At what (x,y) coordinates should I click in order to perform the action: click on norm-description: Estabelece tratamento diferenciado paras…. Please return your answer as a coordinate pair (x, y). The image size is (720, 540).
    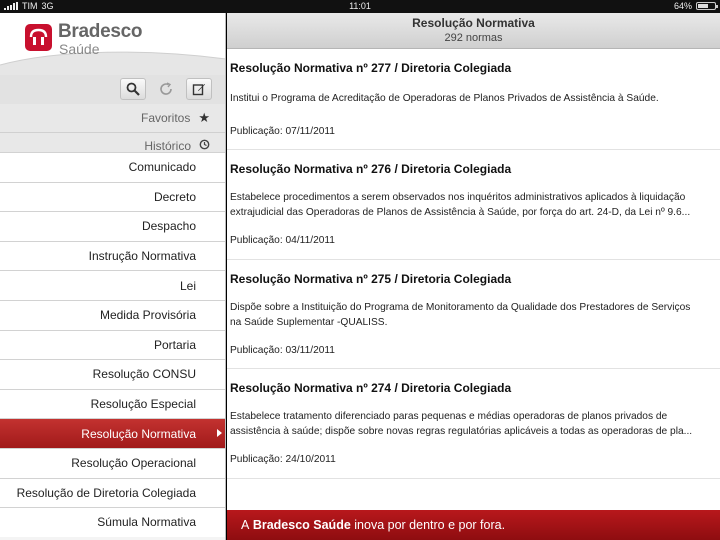
    Looking at the image, I should click on (473, 424).